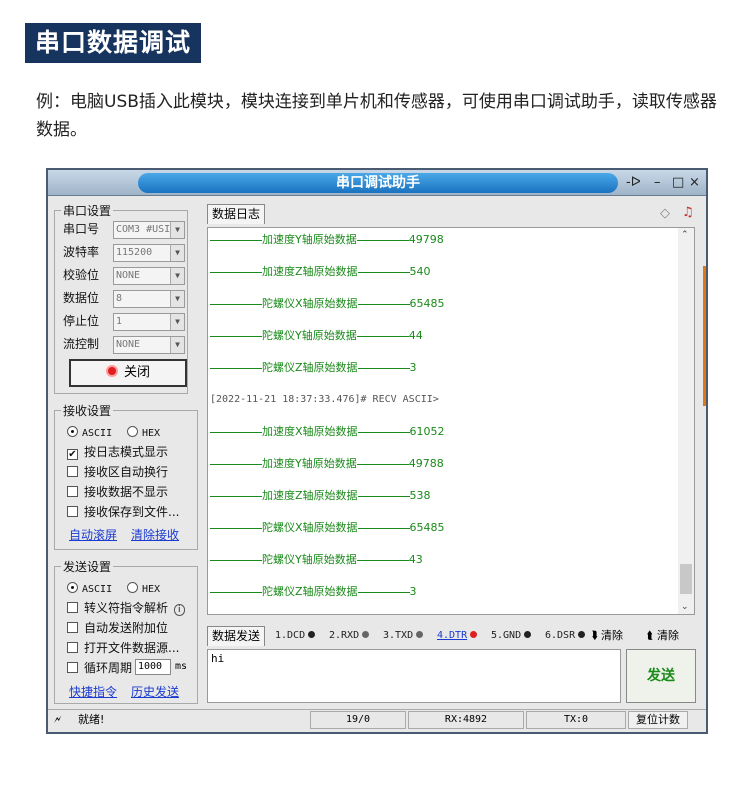 Image resolution: width=750 pixels, height=796 pixels. What do you see at coordinates (117, 492) in the screenshot?
I see `hide-recv-checkbox: 接收数据不显示` at bounding box center [117, 492].